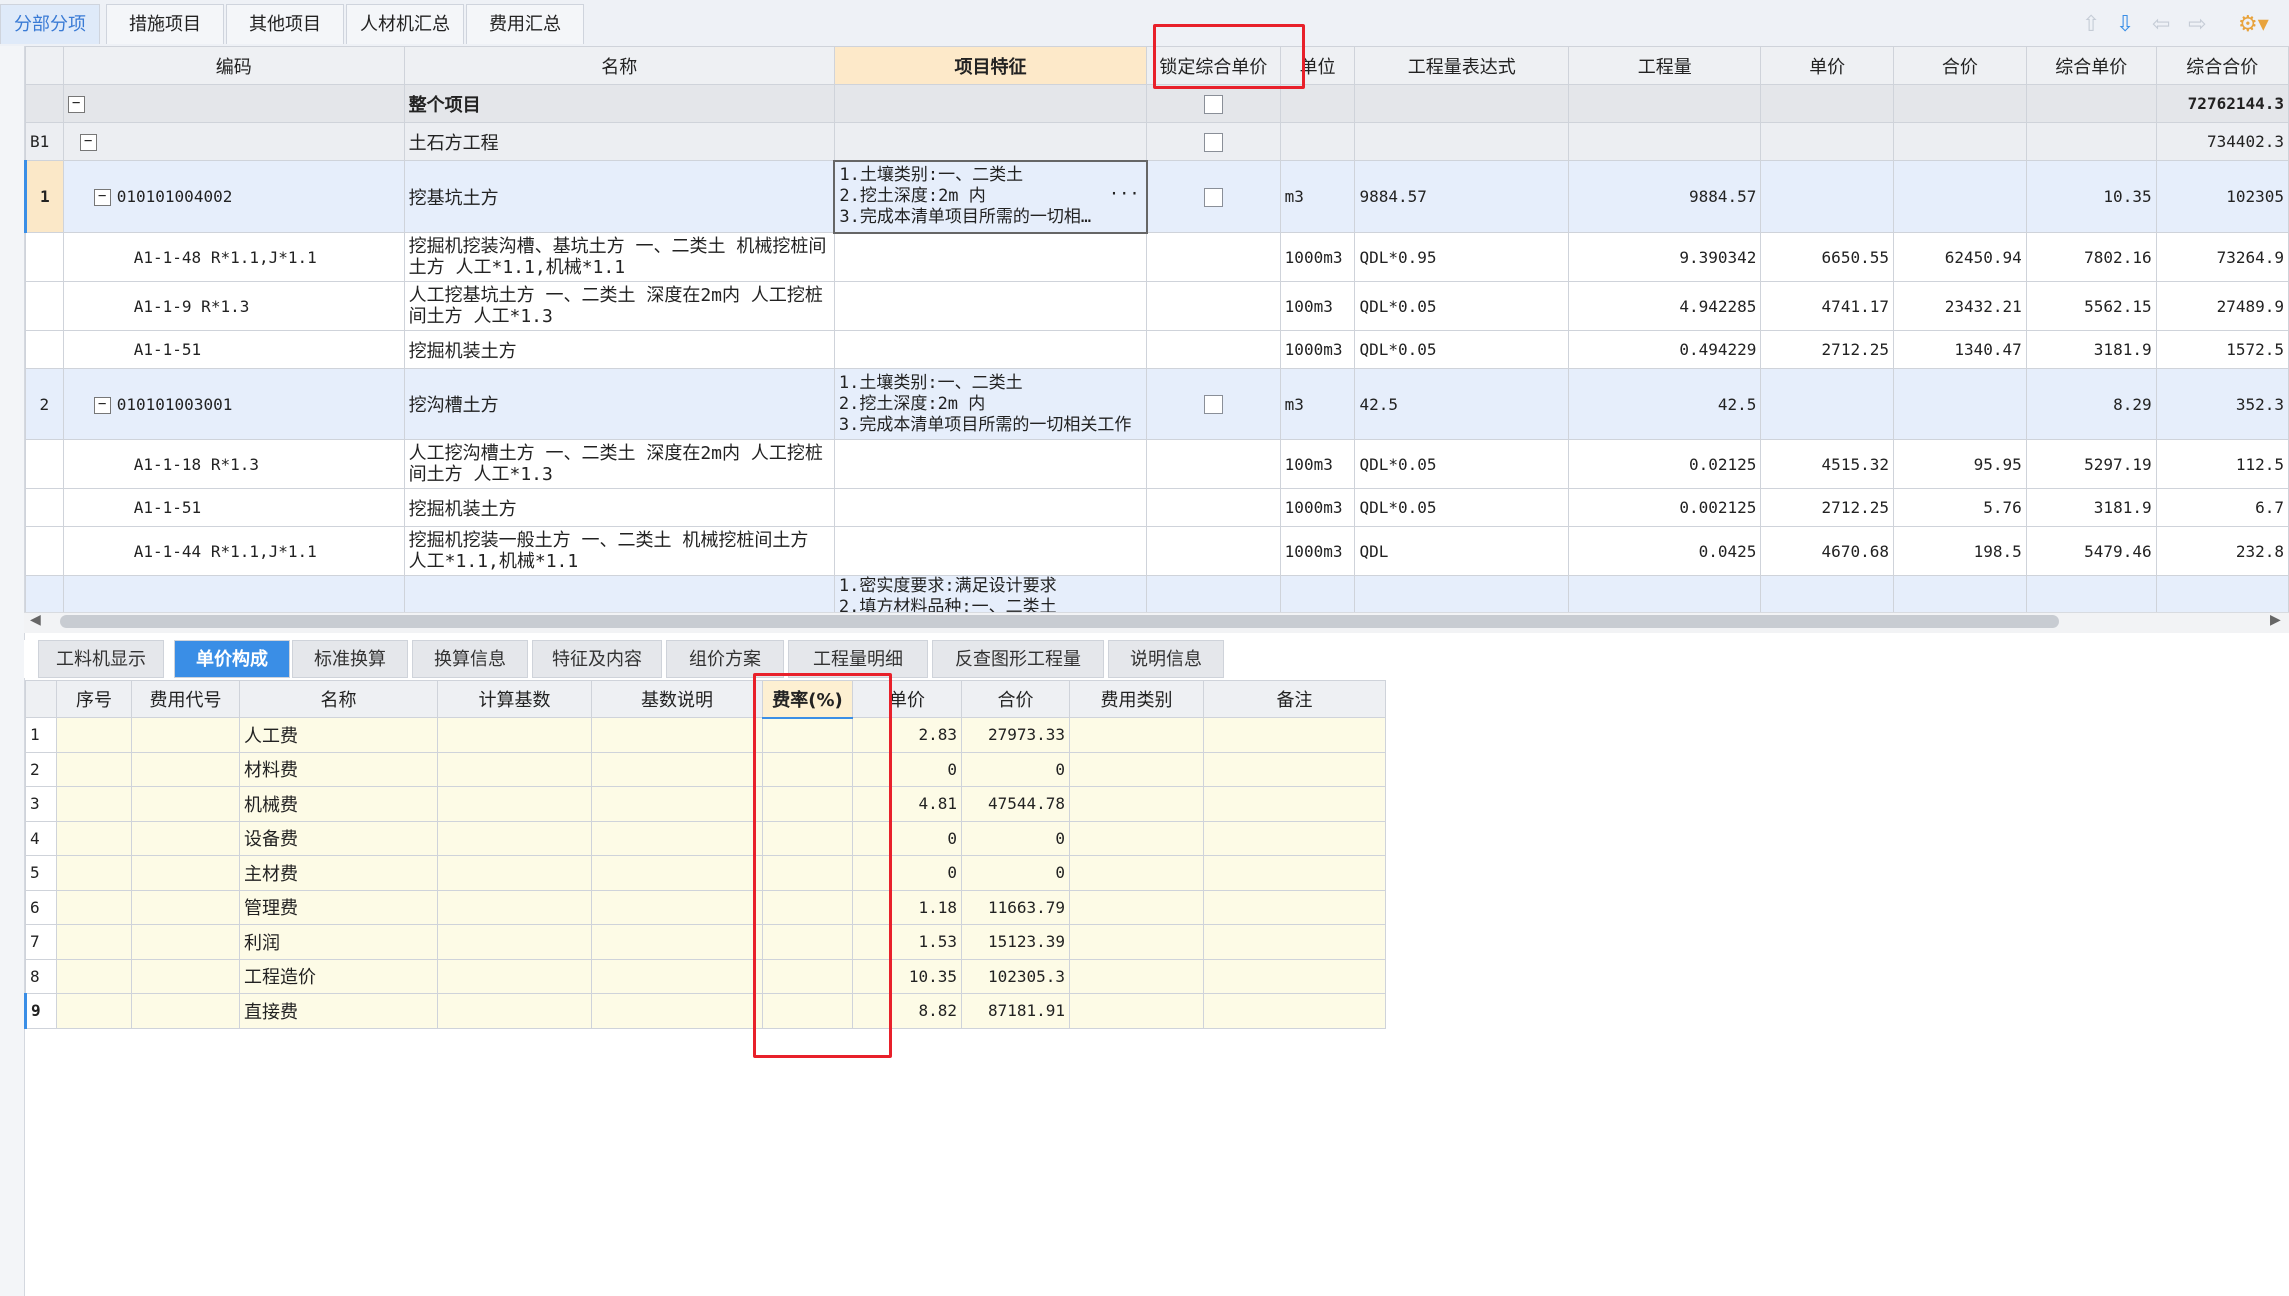 The width and height of the screenshot is (2289, 1296). I want to click on row-total: 232.8, so click(2222, 551).